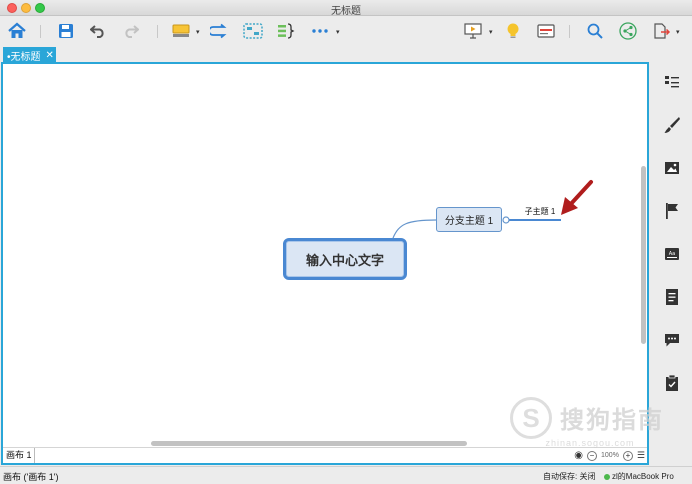  I want to click on tab-close-icon: ✕, so click(50, 55).